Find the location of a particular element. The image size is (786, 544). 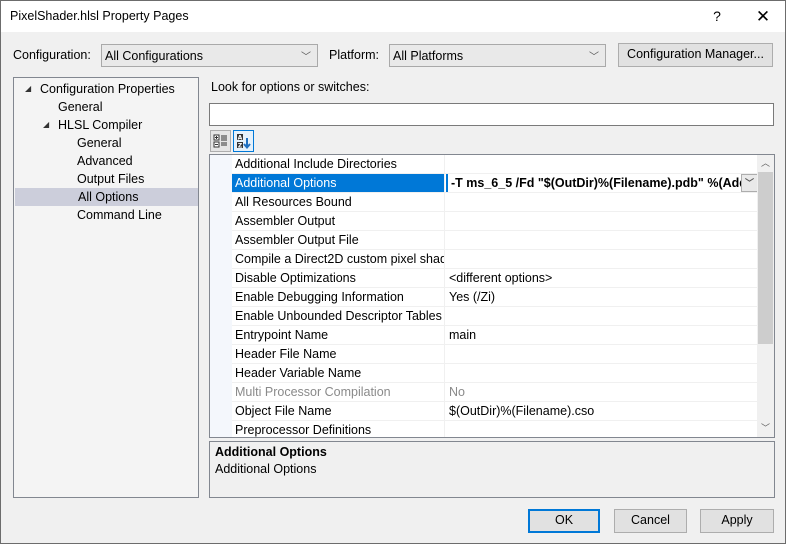

property-name: Additional Include Directories is located at coordinates (338, 164).